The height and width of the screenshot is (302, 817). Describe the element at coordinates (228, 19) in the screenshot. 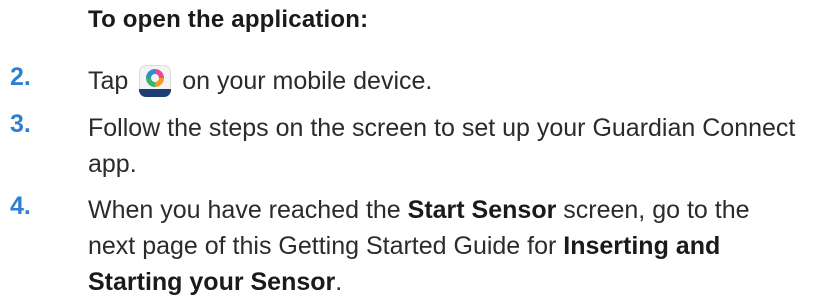

I see `instruction-heading: To open the application:` at that location.